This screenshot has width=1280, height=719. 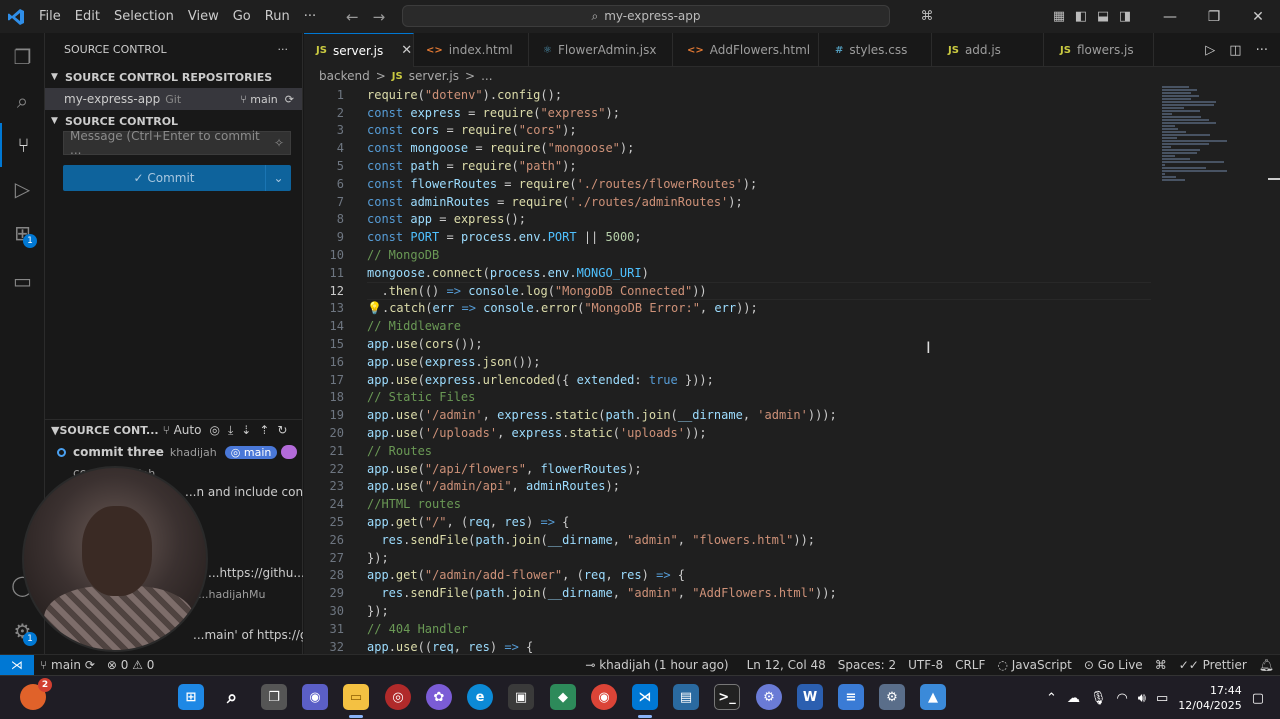 What do you see at coordinates (144, 16) in the screenshot?
I see `menu-selection: Selection` at bounding box center [144, 16].